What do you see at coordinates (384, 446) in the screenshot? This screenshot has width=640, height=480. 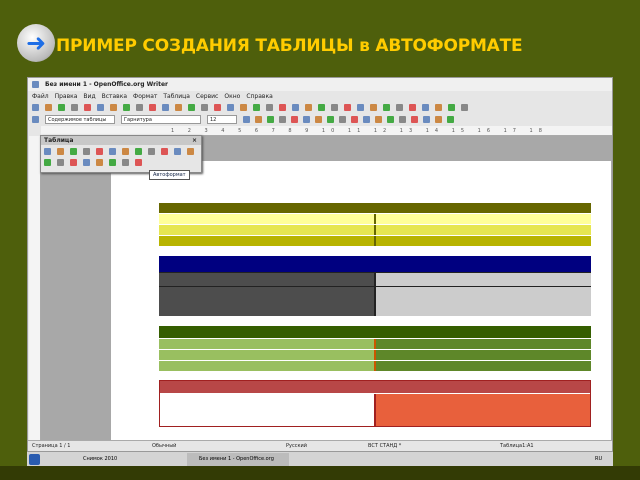 I see `status-mode: ВСТ СТАНД *` at bounding box center [384, 446].